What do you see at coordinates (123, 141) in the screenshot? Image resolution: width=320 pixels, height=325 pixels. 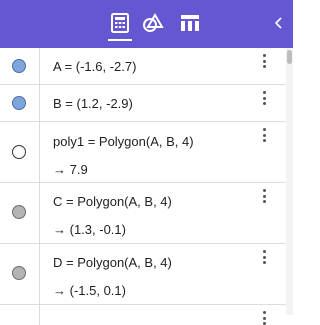 I see `row-definition: poly1 = Polygon(A, B, 4)` at bounding box center [123, 141].